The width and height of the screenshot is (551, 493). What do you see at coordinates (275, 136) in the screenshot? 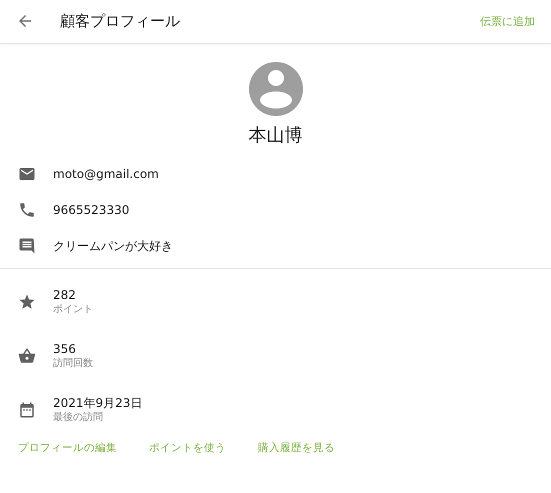
I see `customer-name: 本山博` at bounding box center [275, 136].